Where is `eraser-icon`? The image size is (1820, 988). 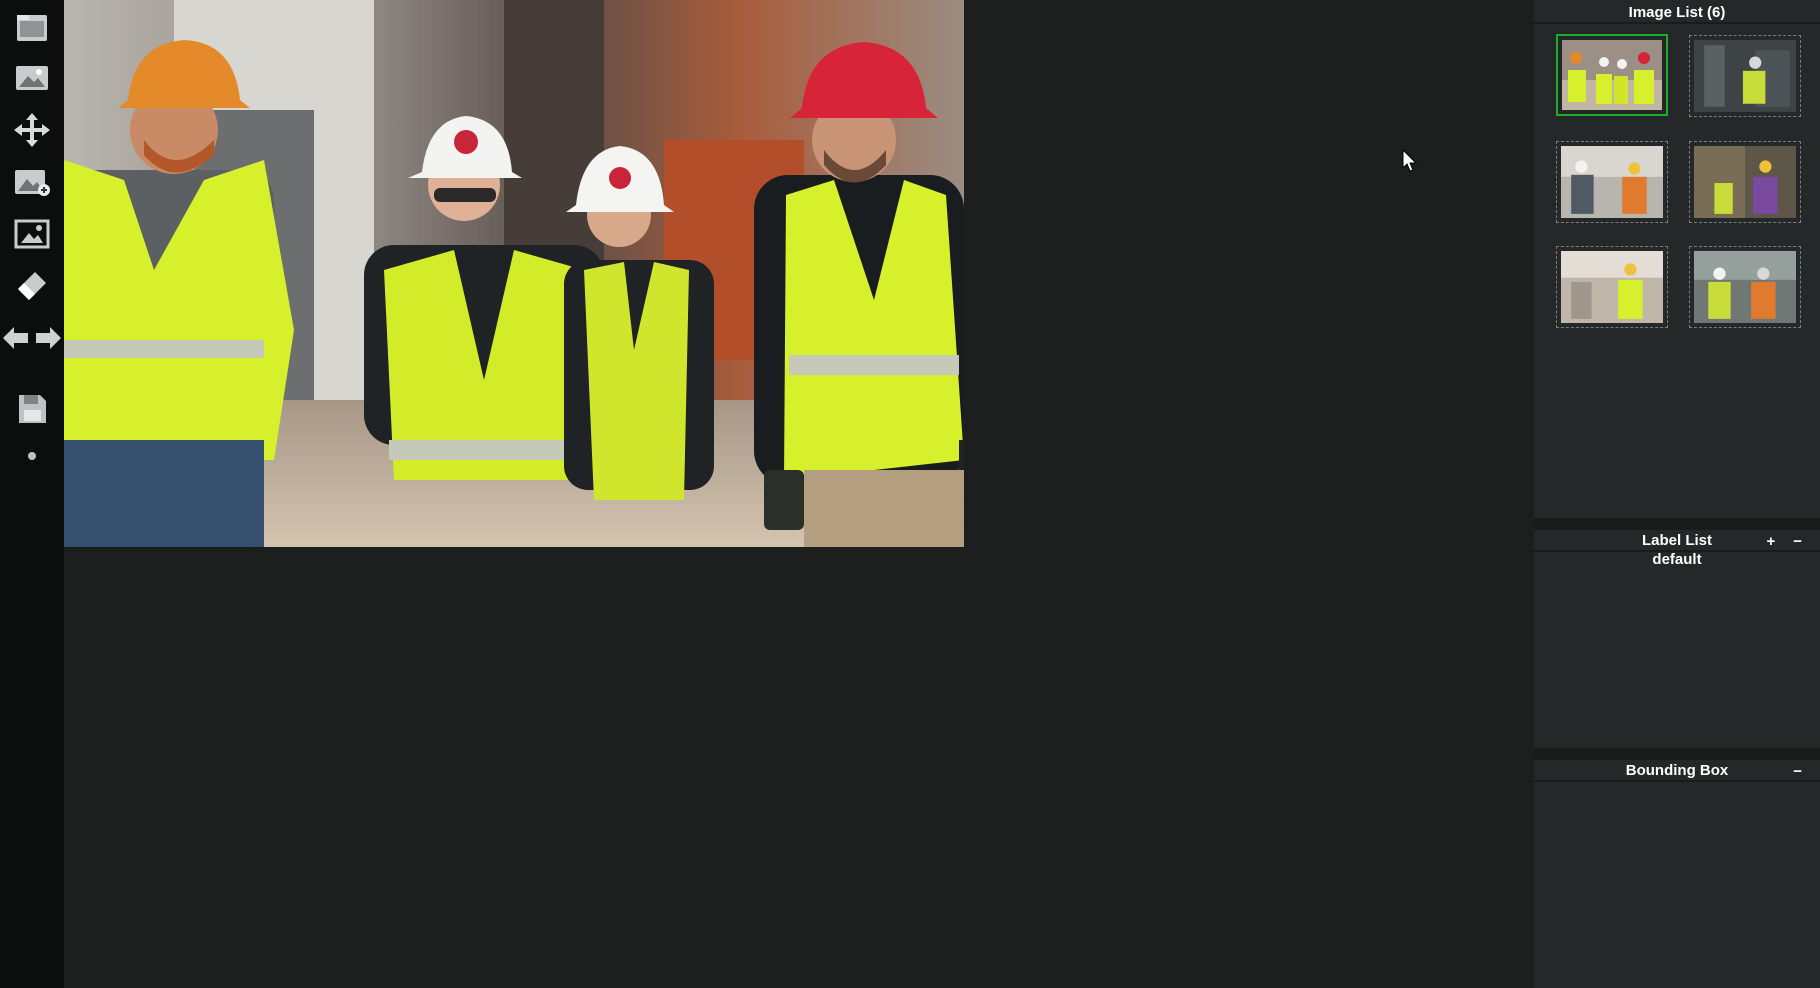
eraser-icon is located at coordinates (32, 286).